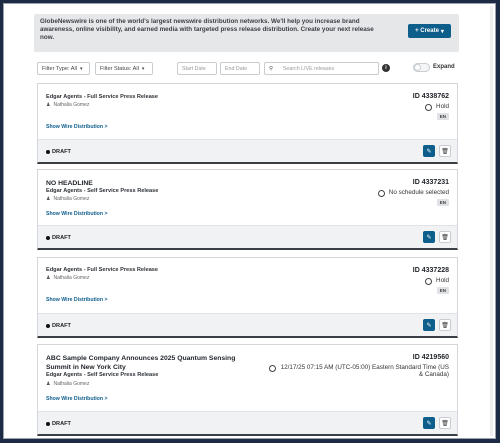 This screenshot has width=500, height=443. What do you see at coordinates (430, 182) in the screenshot?
I see `release-id: ID 4337231` at bounding box center [430, 182].